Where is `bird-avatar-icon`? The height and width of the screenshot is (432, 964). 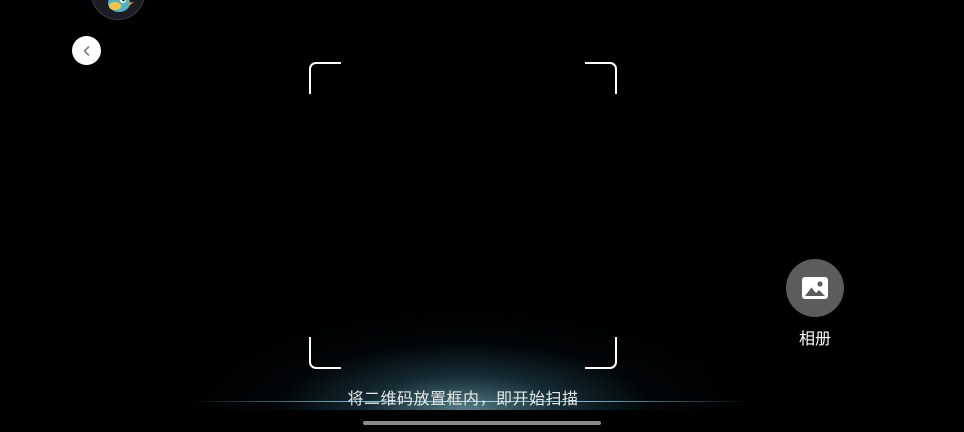 bird-avatar-icon is located at coordinates (121, 6).